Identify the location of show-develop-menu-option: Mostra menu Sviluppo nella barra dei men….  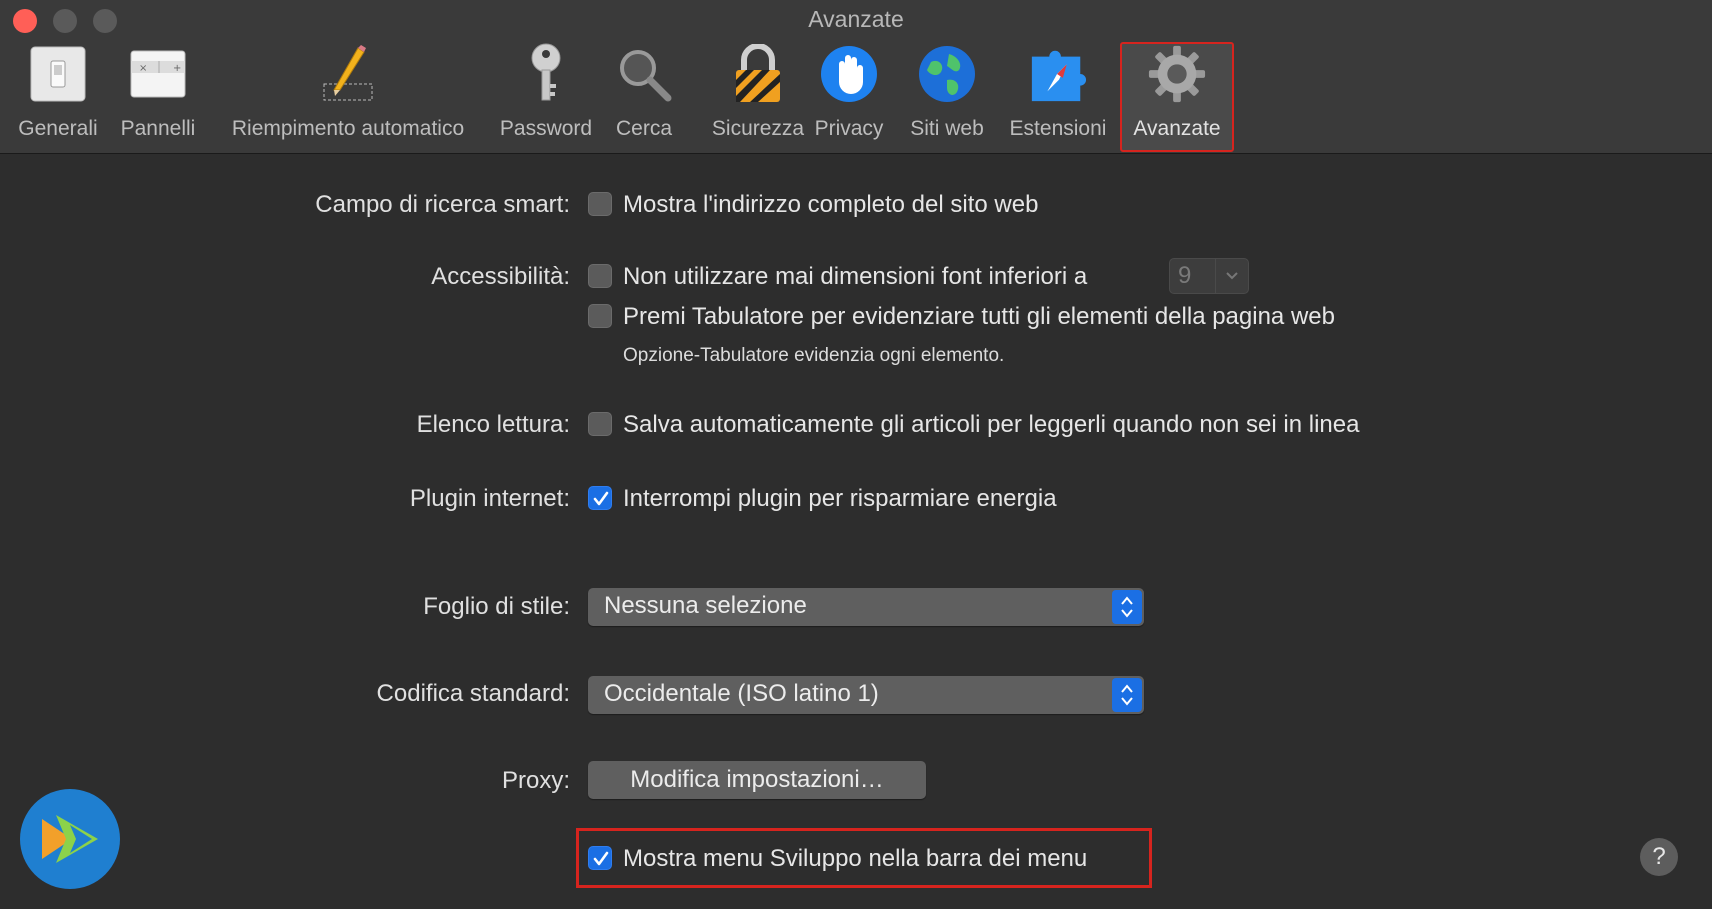
(855, 858).